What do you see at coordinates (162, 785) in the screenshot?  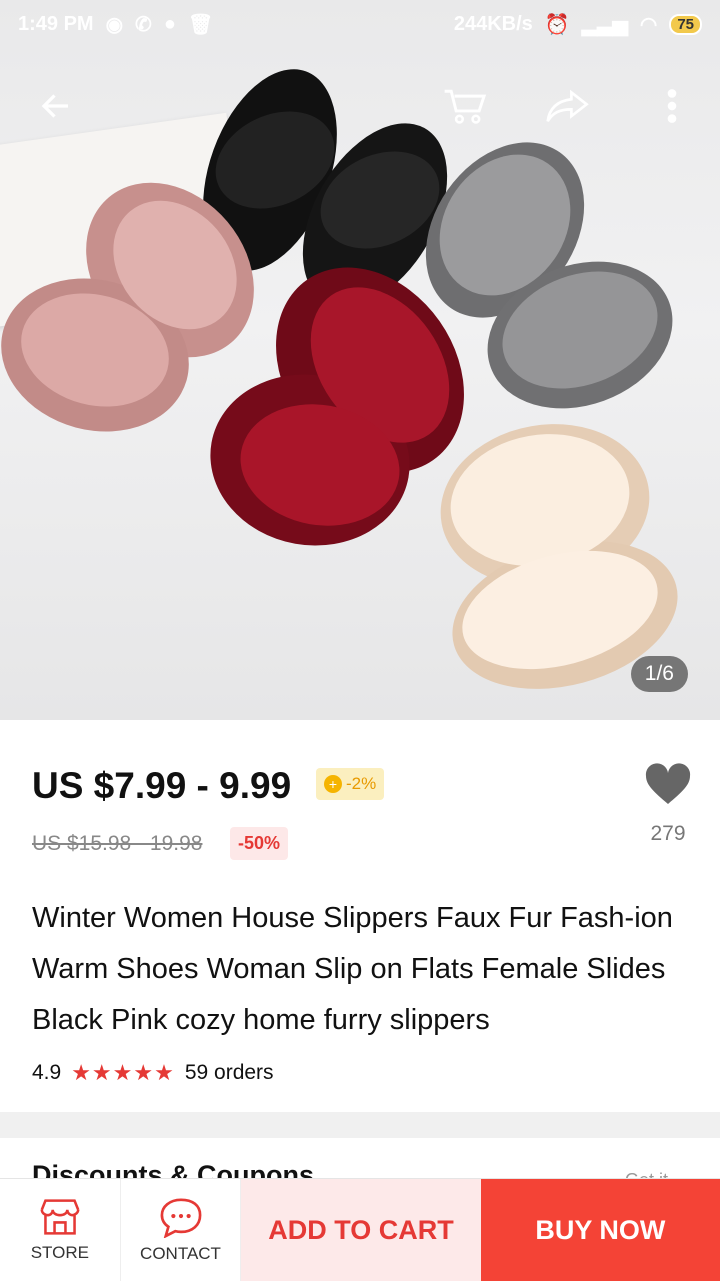 I see `price: US $7.99 - 9.99` at bounding box center [162, 785].